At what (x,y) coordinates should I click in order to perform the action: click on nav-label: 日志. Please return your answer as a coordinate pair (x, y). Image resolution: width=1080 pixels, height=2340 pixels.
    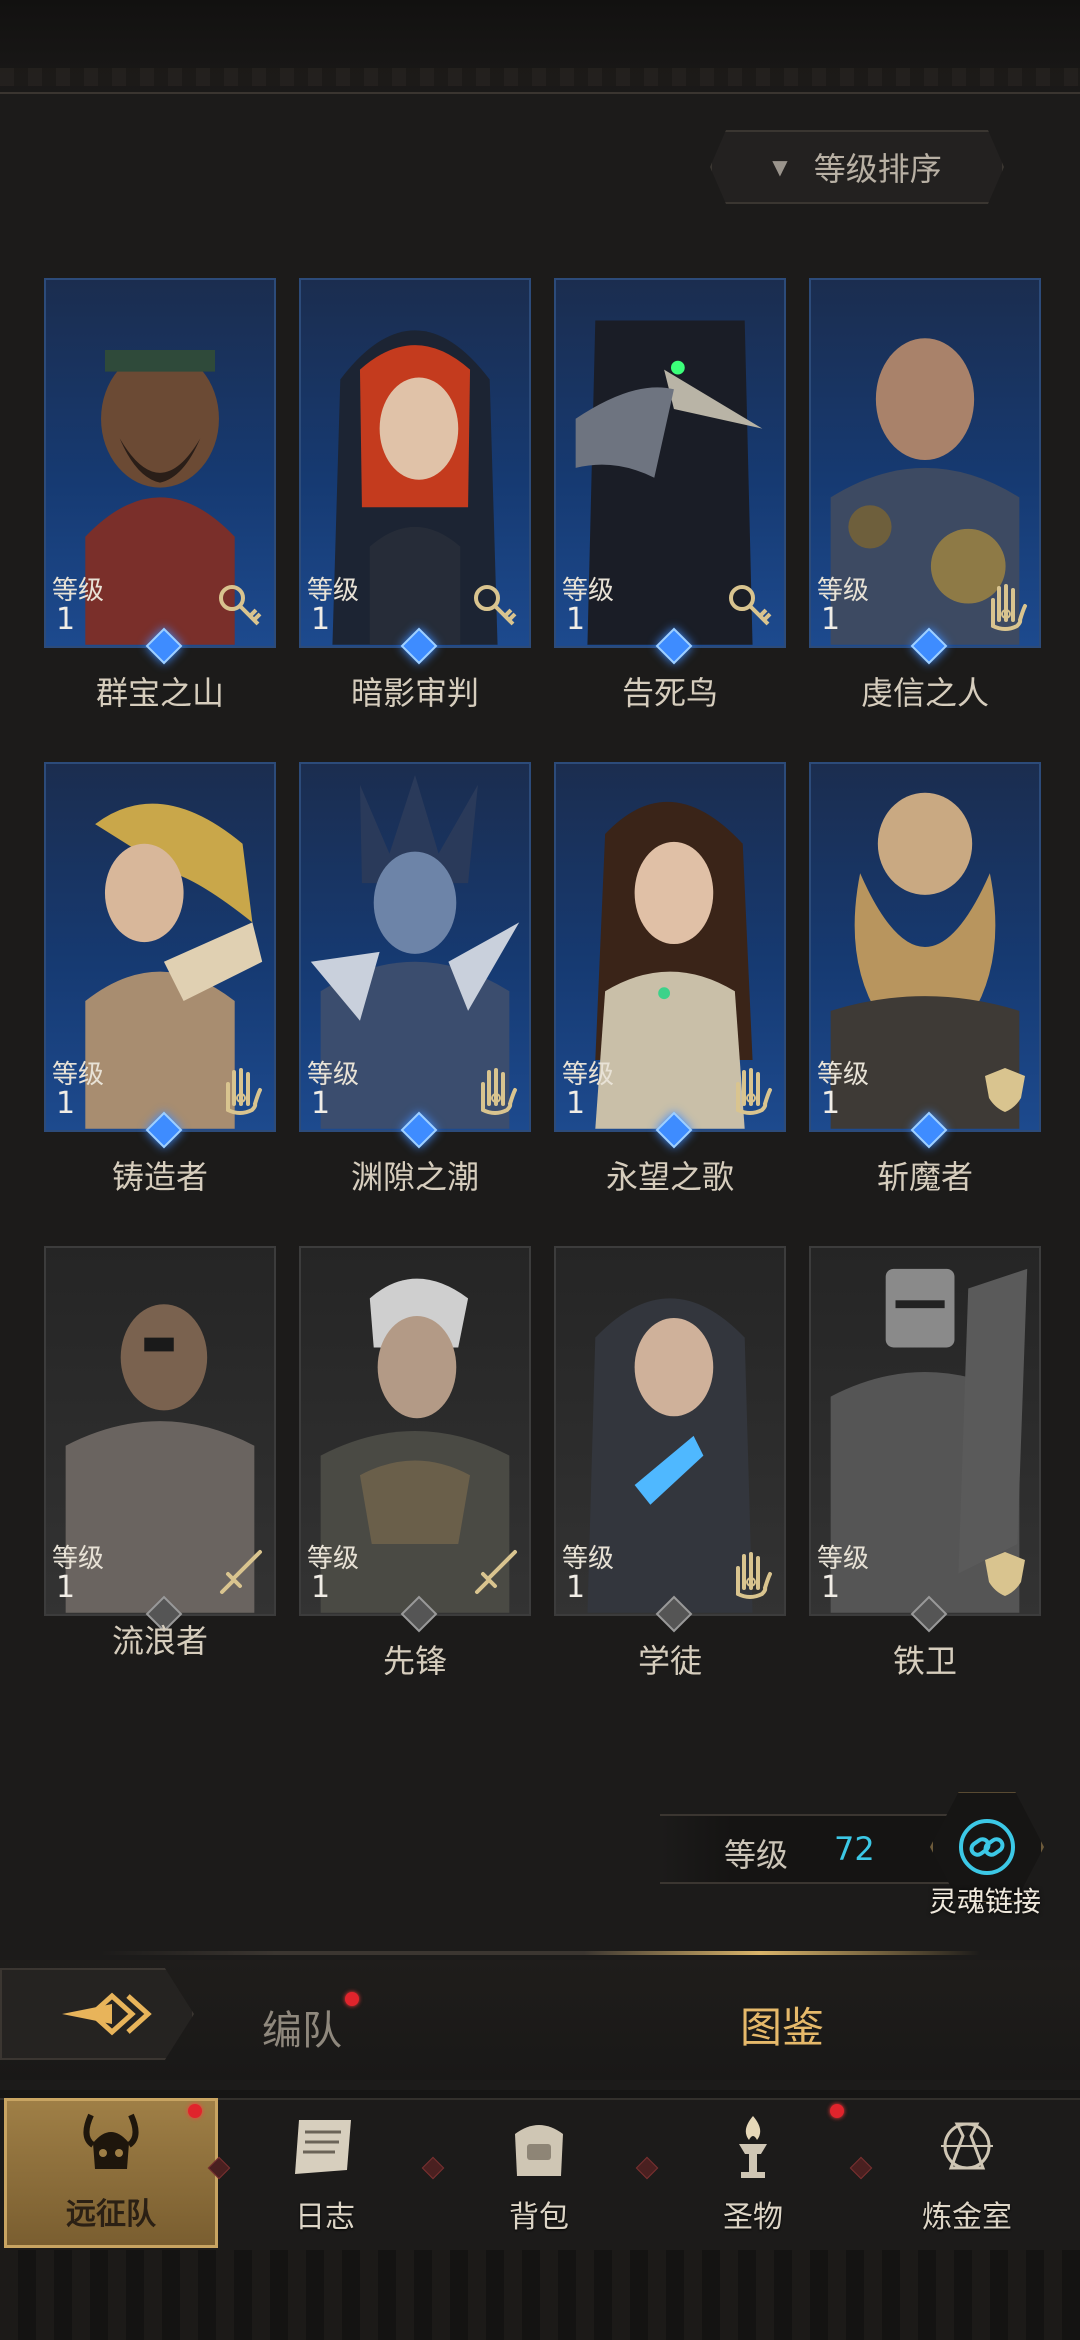
    Looking at the image, I should click on (325, 2217).